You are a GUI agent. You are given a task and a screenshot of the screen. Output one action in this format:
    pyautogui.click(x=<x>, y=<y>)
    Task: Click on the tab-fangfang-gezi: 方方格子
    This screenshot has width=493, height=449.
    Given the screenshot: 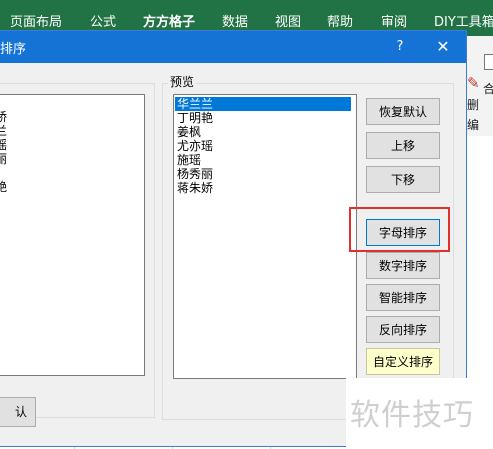 What is the action you would take?
    pyautogui.click(x=169, y=20)
    